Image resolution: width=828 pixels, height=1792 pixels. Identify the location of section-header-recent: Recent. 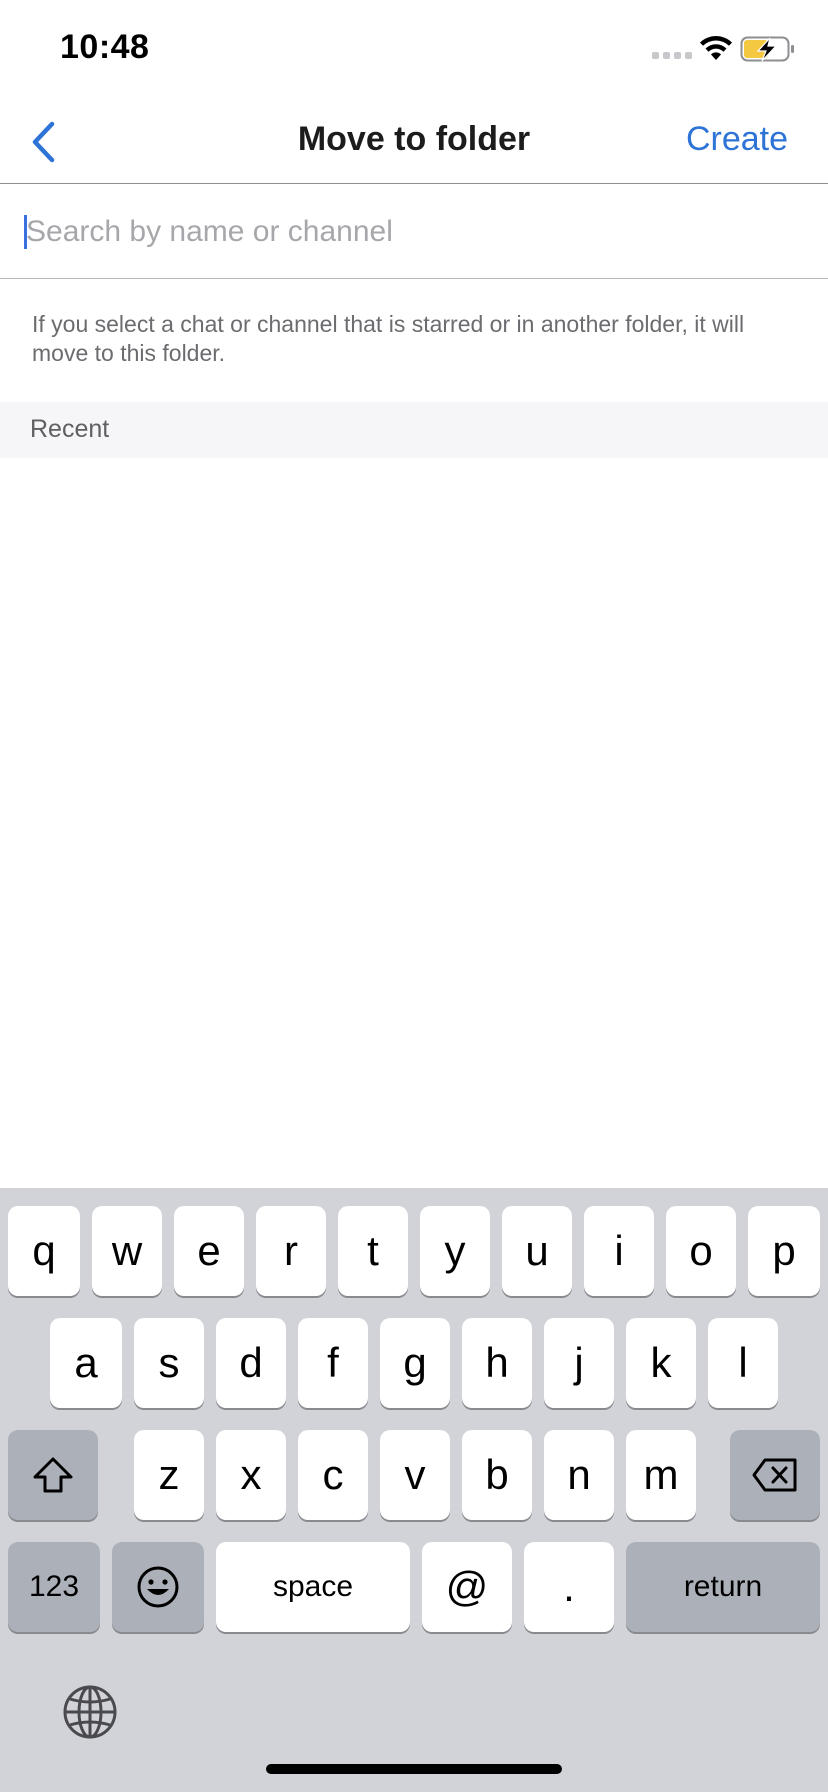
(414, 430).